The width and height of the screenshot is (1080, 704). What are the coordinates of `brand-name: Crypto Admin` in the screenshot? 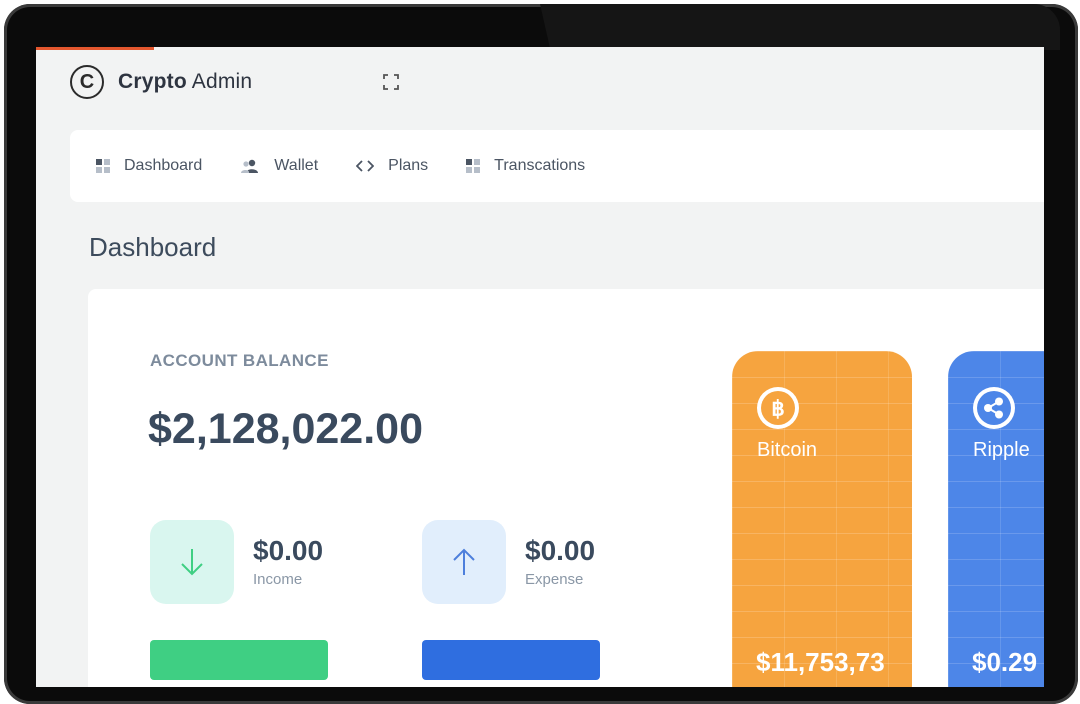 It's located at (185, 82).